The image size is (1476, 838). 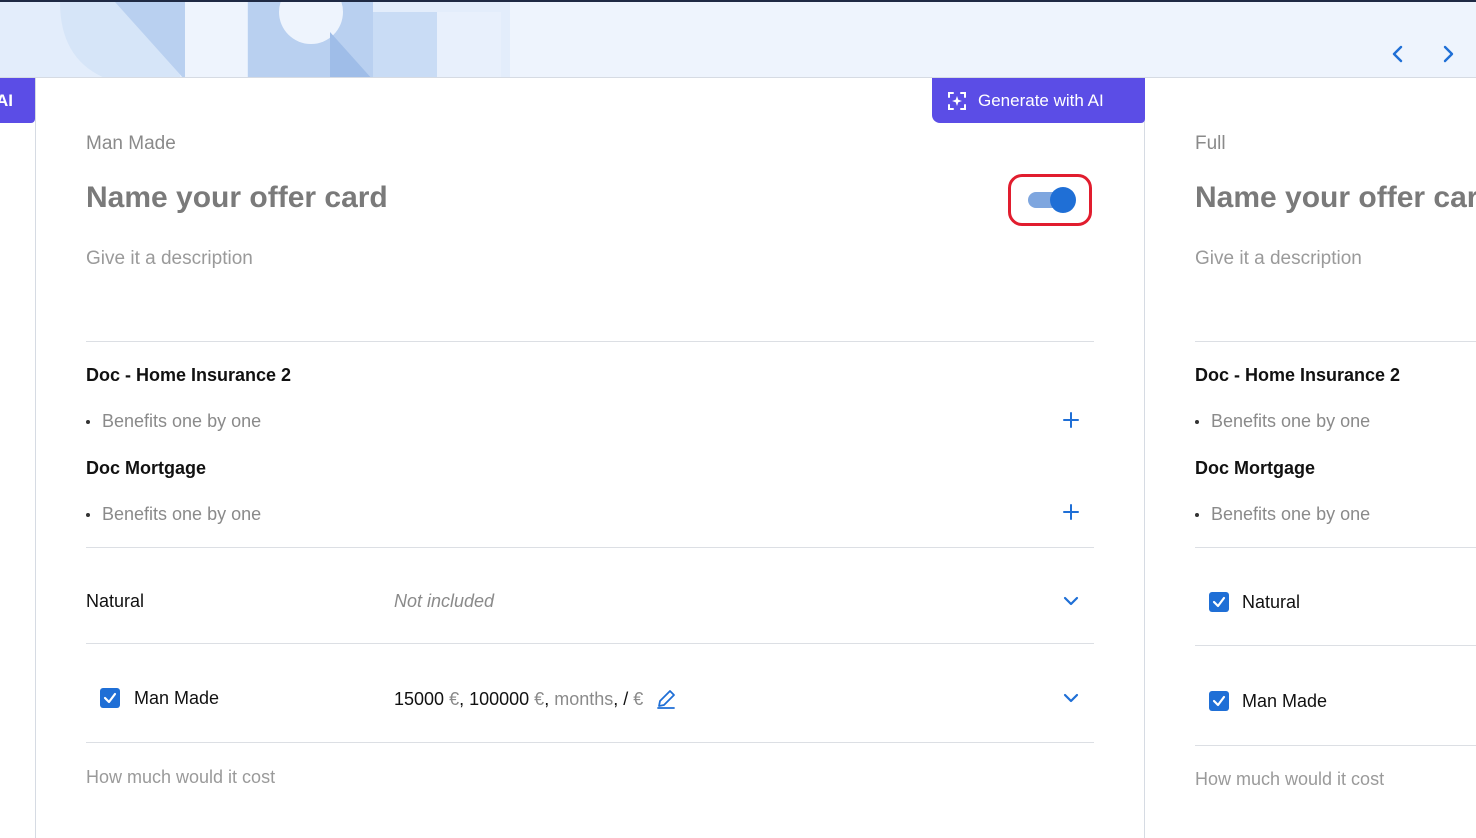 I want to click on card-enabled-toggle, so click(x=1050, y=200).